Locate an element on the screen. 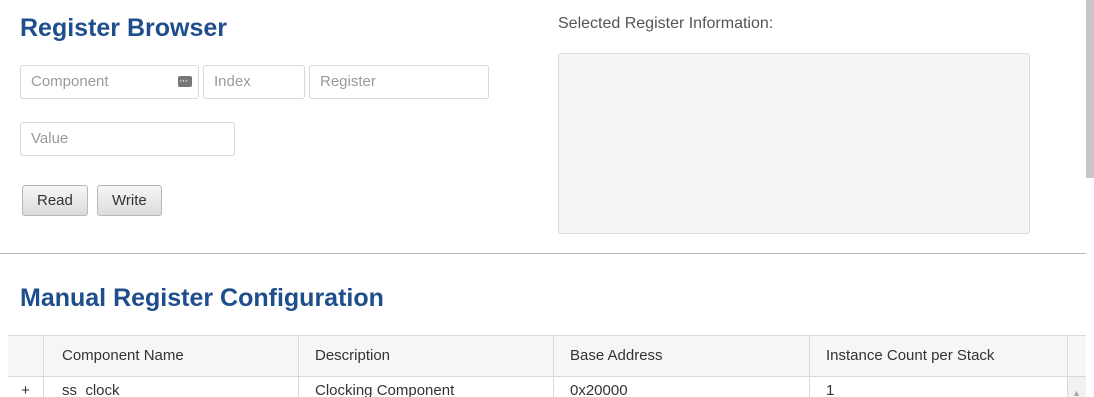  grid-header-scroll-spacer is located at coordinates (1077, 356).